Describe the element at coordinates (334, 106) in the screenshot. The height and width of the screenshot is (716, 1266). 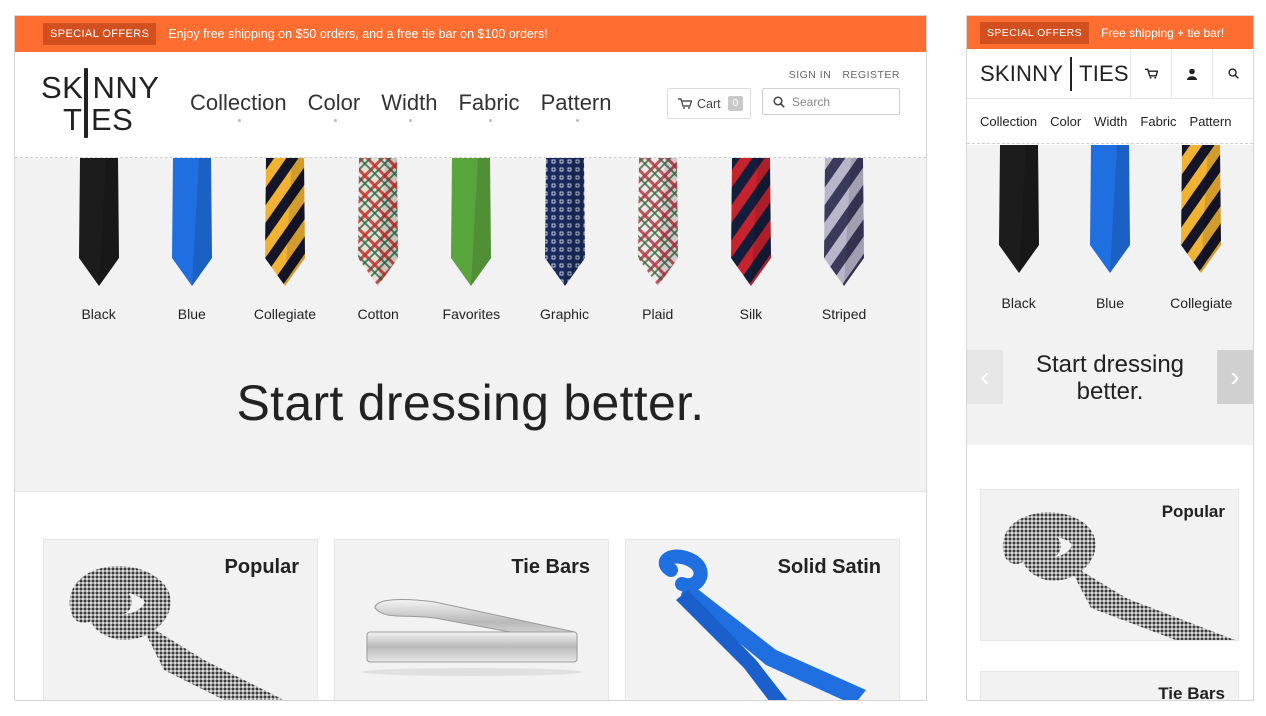
I see `nav-color: Color` at that location.